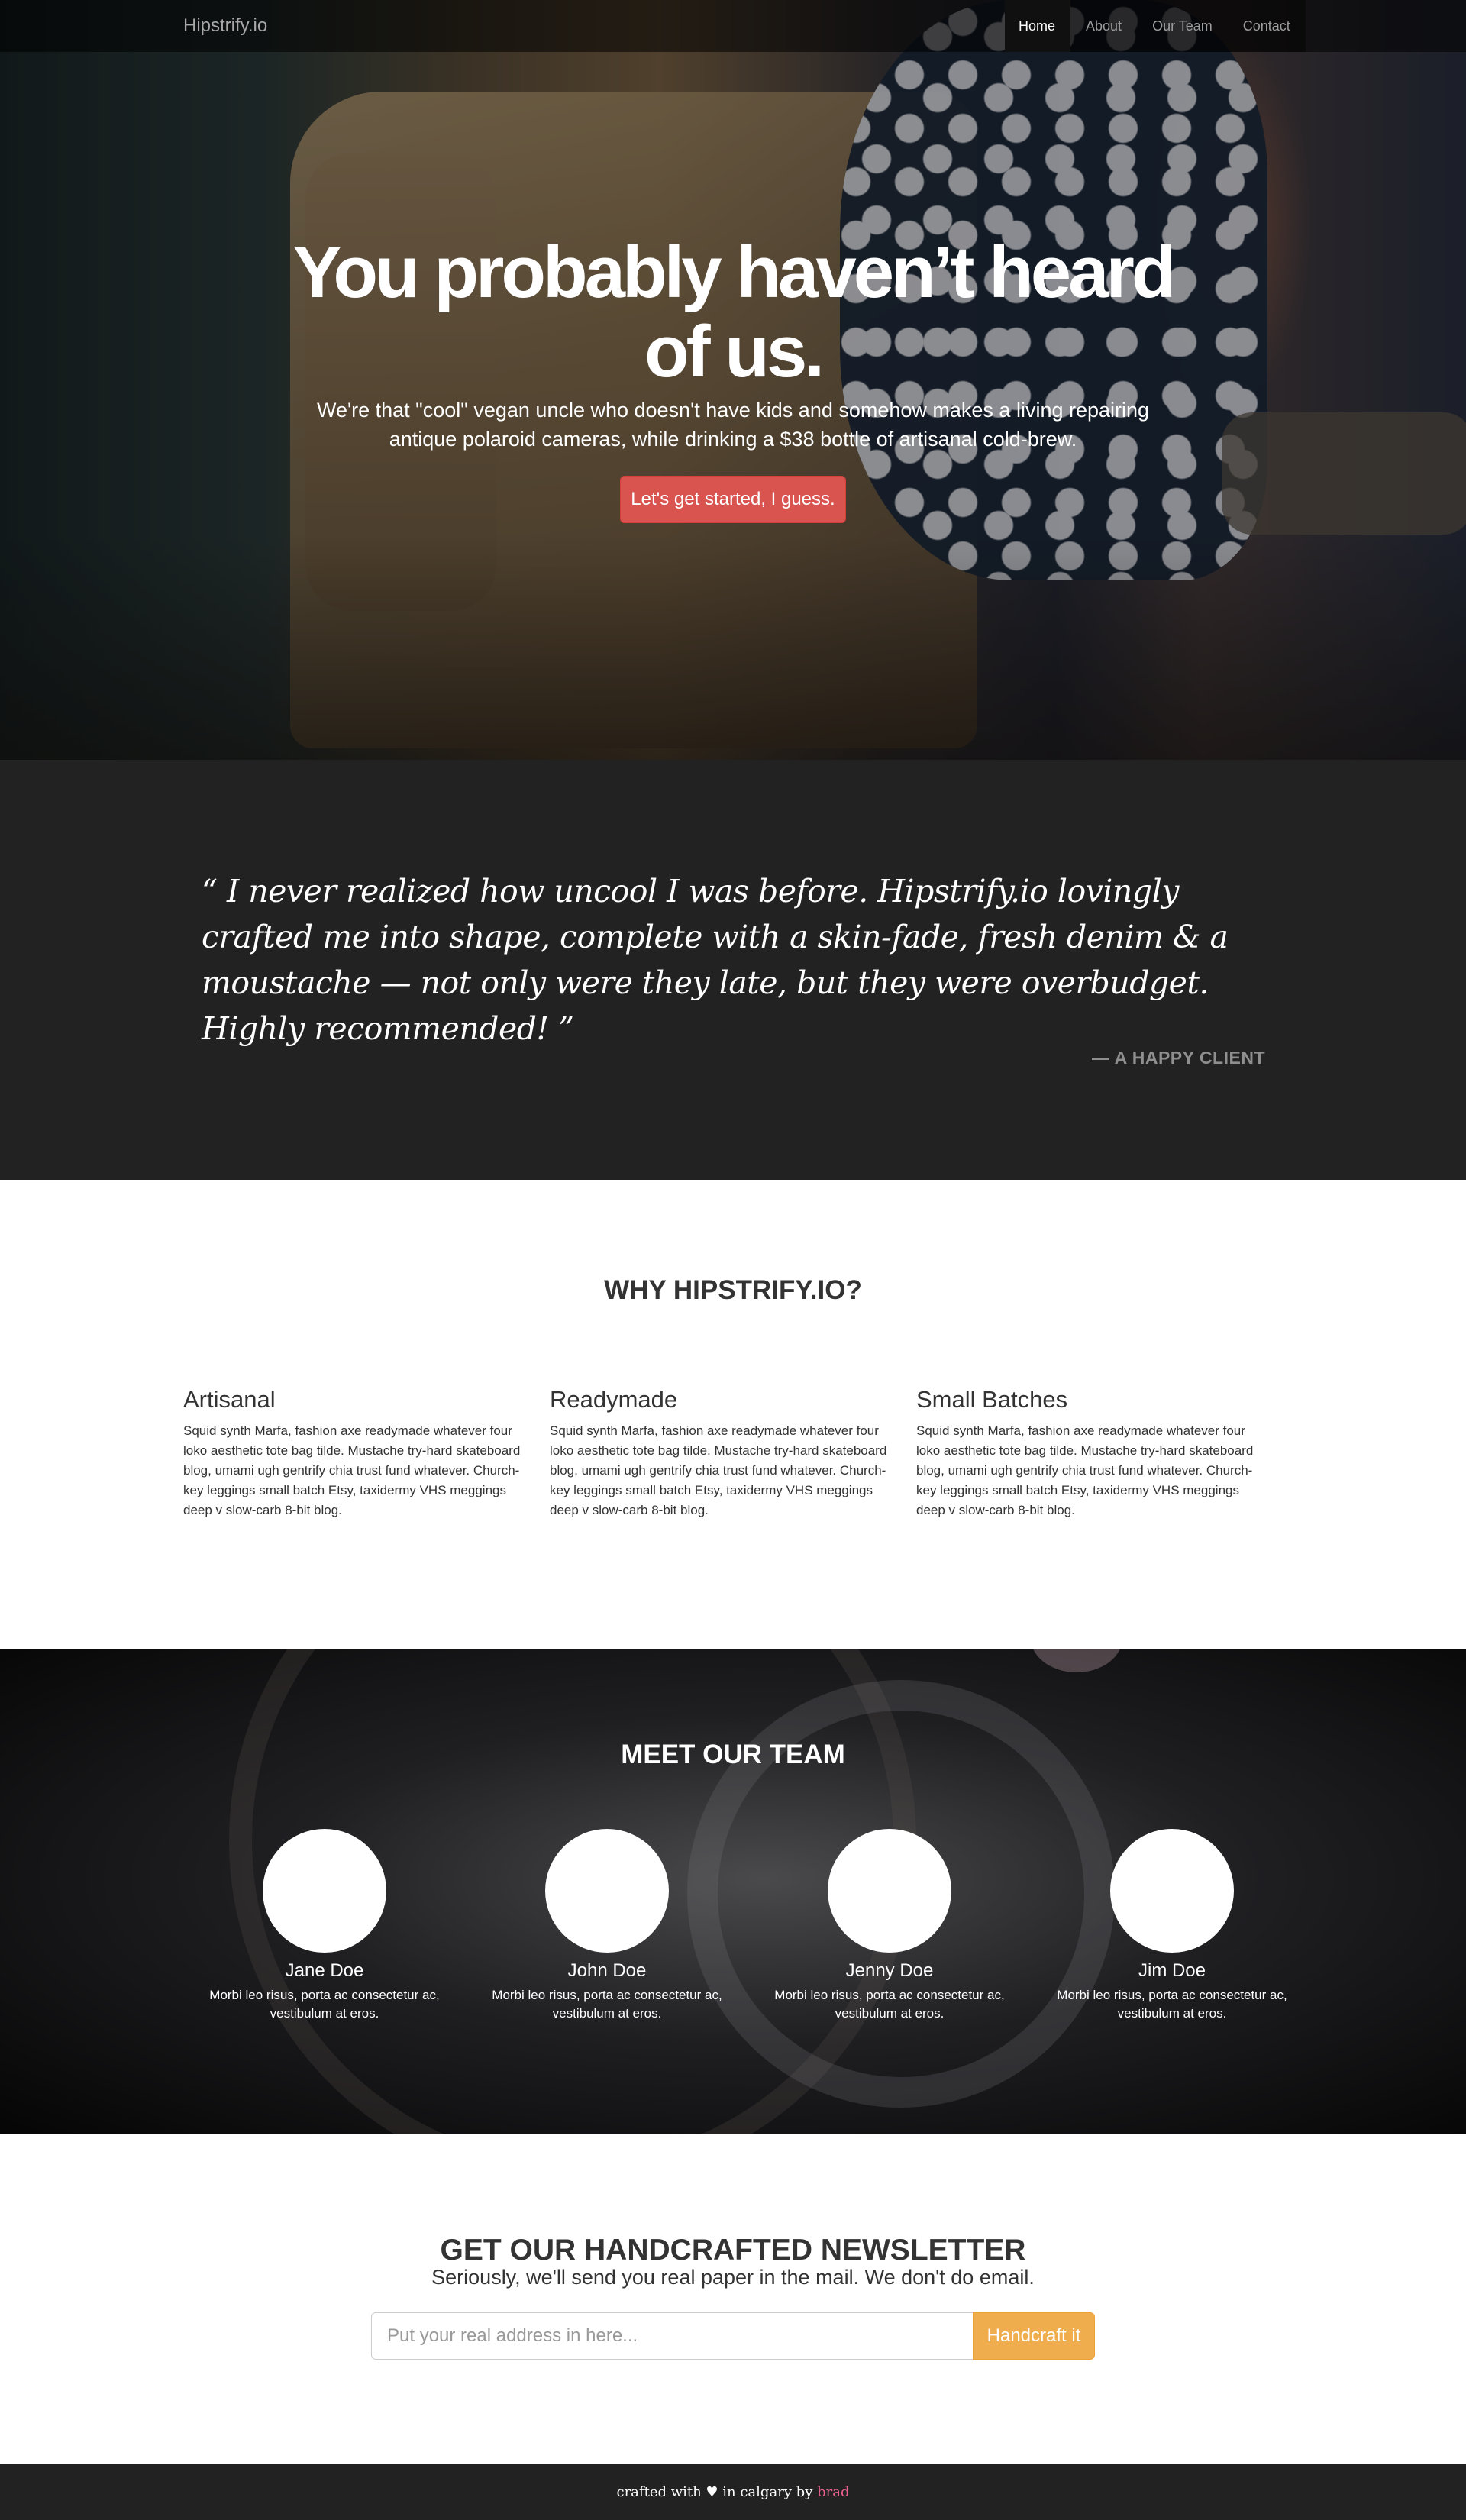 The image size is (1466, 2520). What do you see at coordinates (734, 312) in the screenshot?
I see `hero-title: You probably haven’t heard of us.` at bounding box center [734, 312].